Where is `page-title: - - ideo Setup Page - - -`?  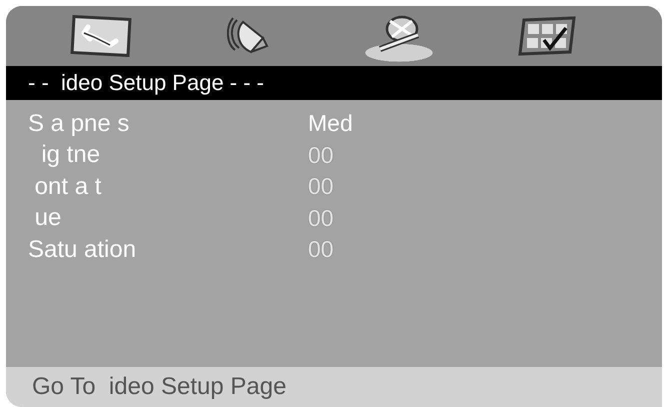 page-title: - - ideo Setup Page - - - is located at coordinates (334, 83).